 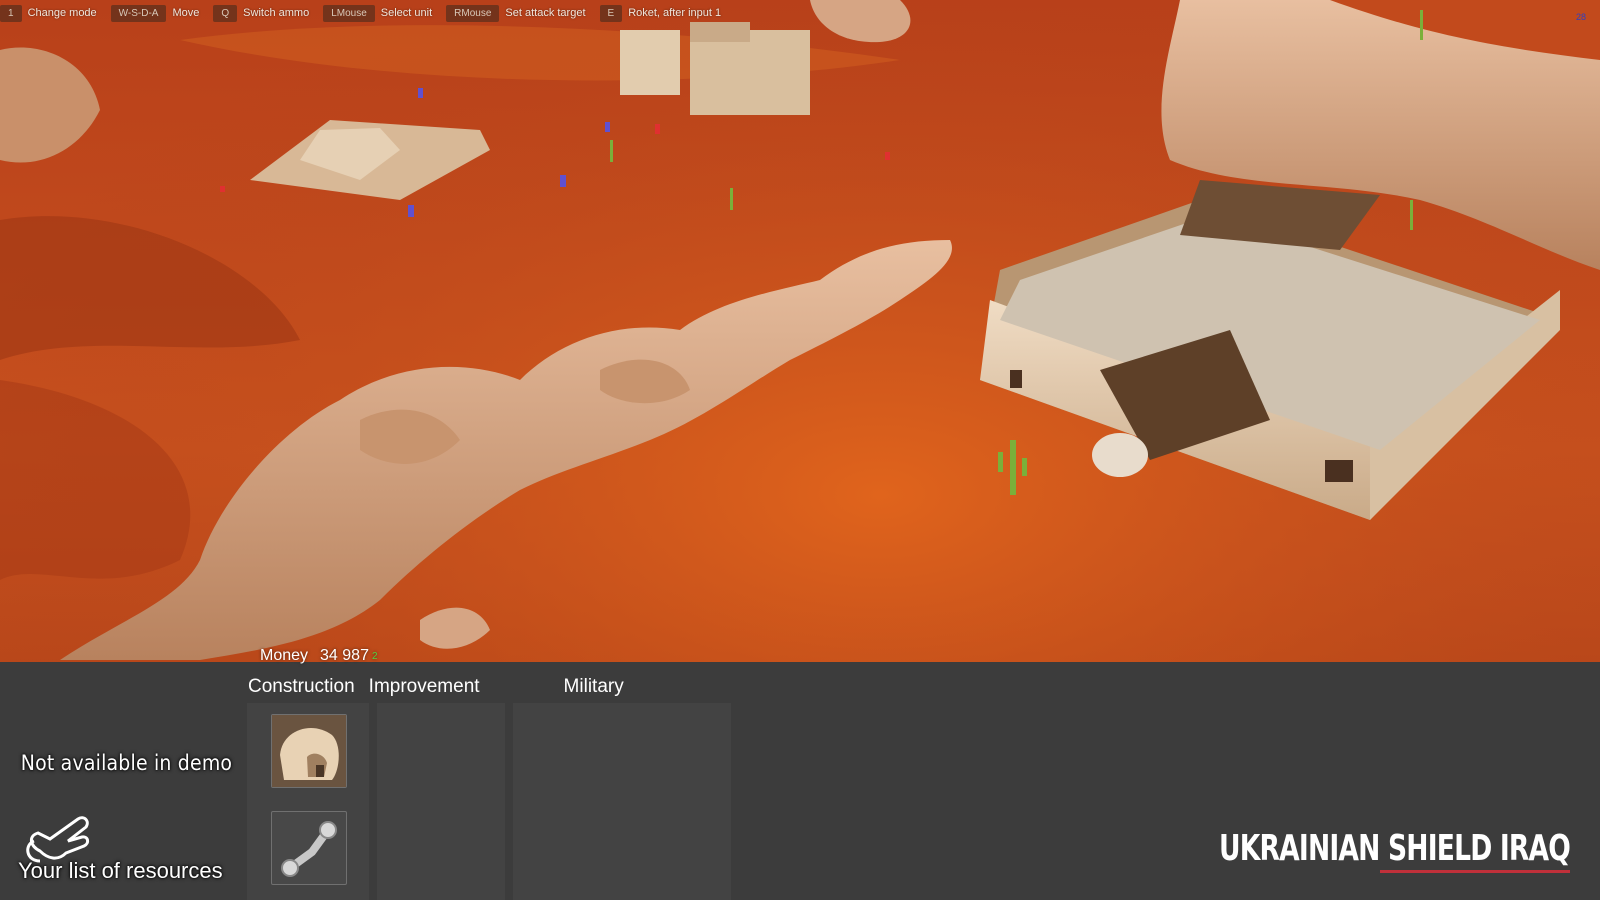 I want to click on key-cap: LMouse, so click(x=349, y=13).